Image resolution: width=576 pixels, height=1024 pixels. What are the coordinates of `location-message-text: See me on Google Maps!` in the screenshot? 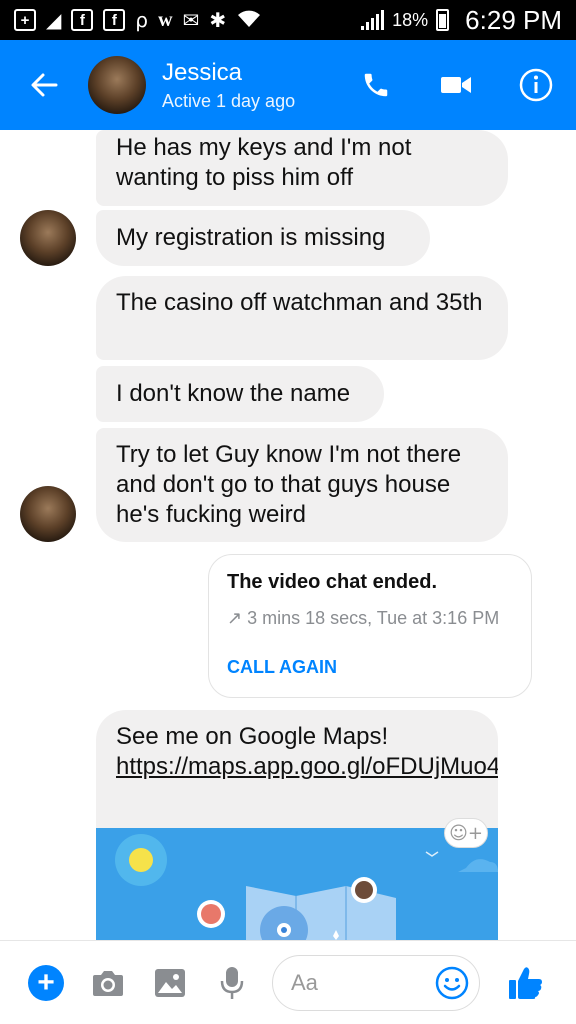 It's located at (252, 736).